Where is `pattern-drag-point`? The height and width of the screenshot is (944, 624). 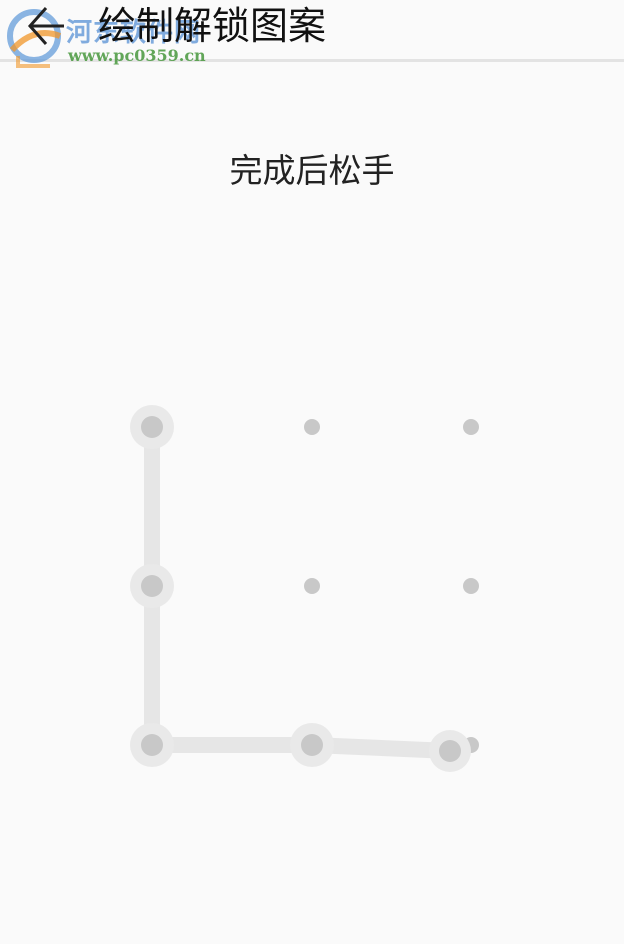
pattern-drag-point is located at coordinates (450, 751).